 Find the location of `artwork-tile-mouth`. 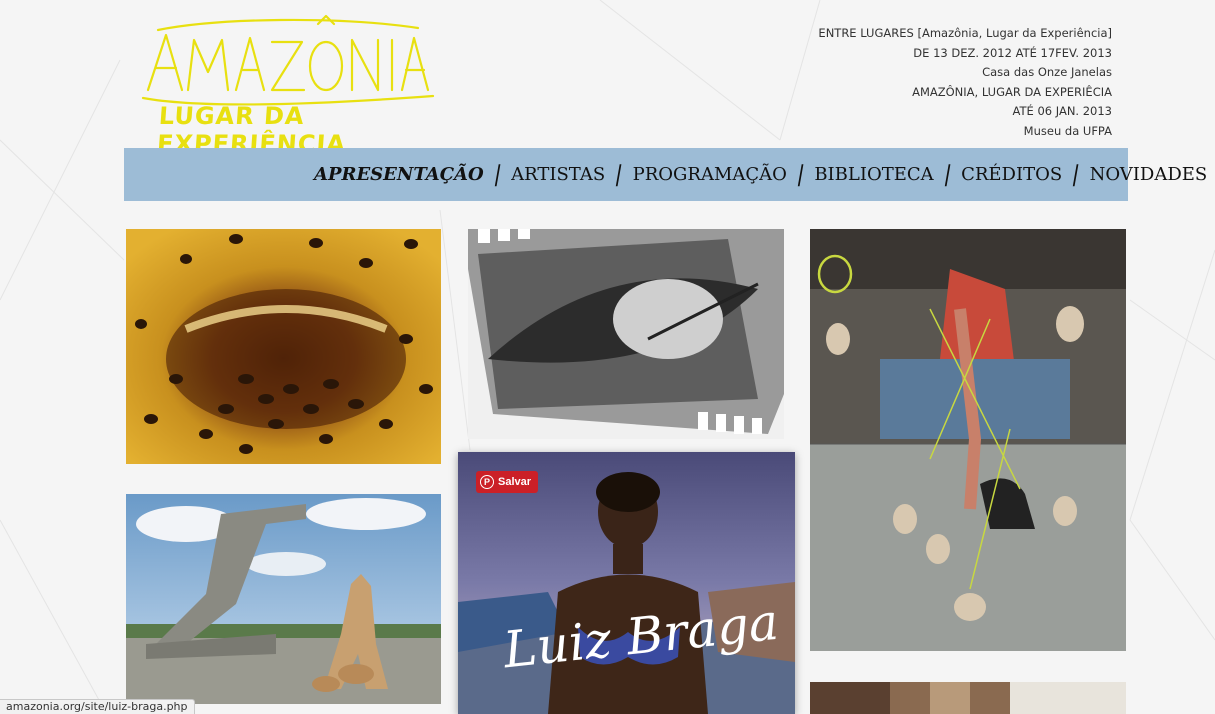

artwork-tile-mouth is located at coordinates (283, 346).